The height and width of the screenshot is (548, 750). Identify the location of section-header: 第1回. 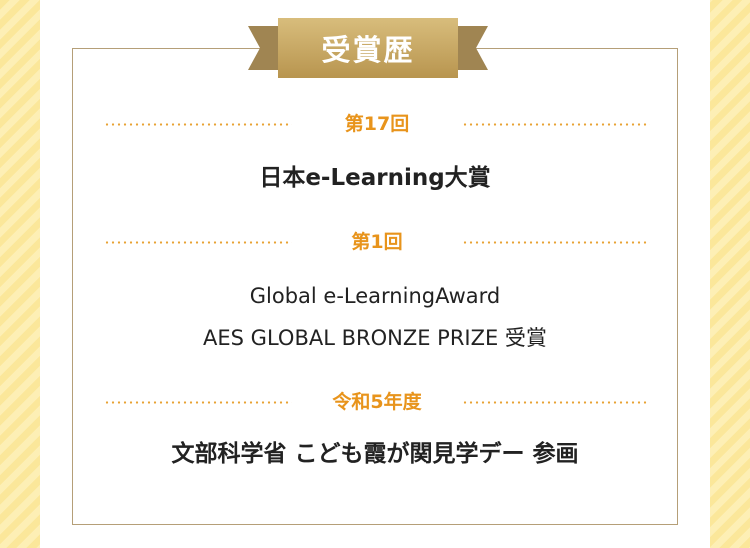
(377, 242).